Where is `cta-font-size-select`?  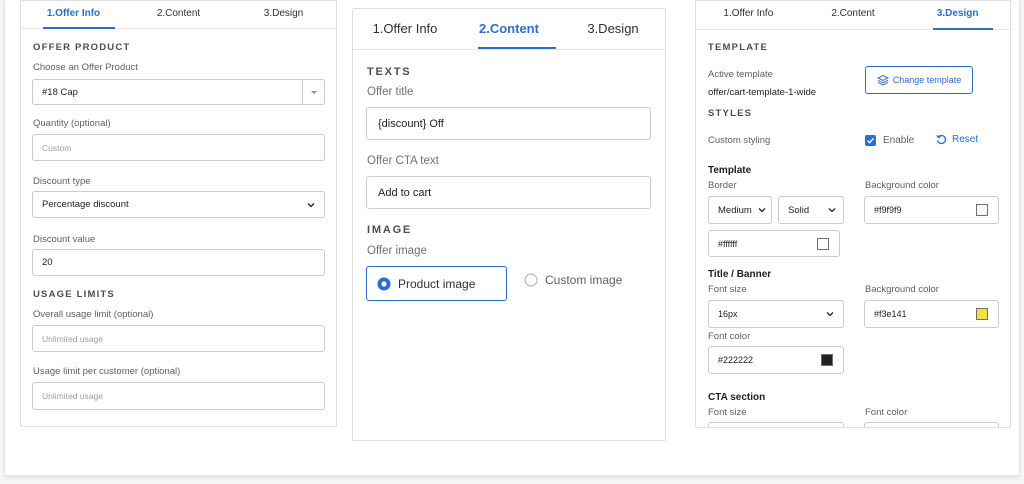
cta-font-size-select is located at coordinates (776, 424).